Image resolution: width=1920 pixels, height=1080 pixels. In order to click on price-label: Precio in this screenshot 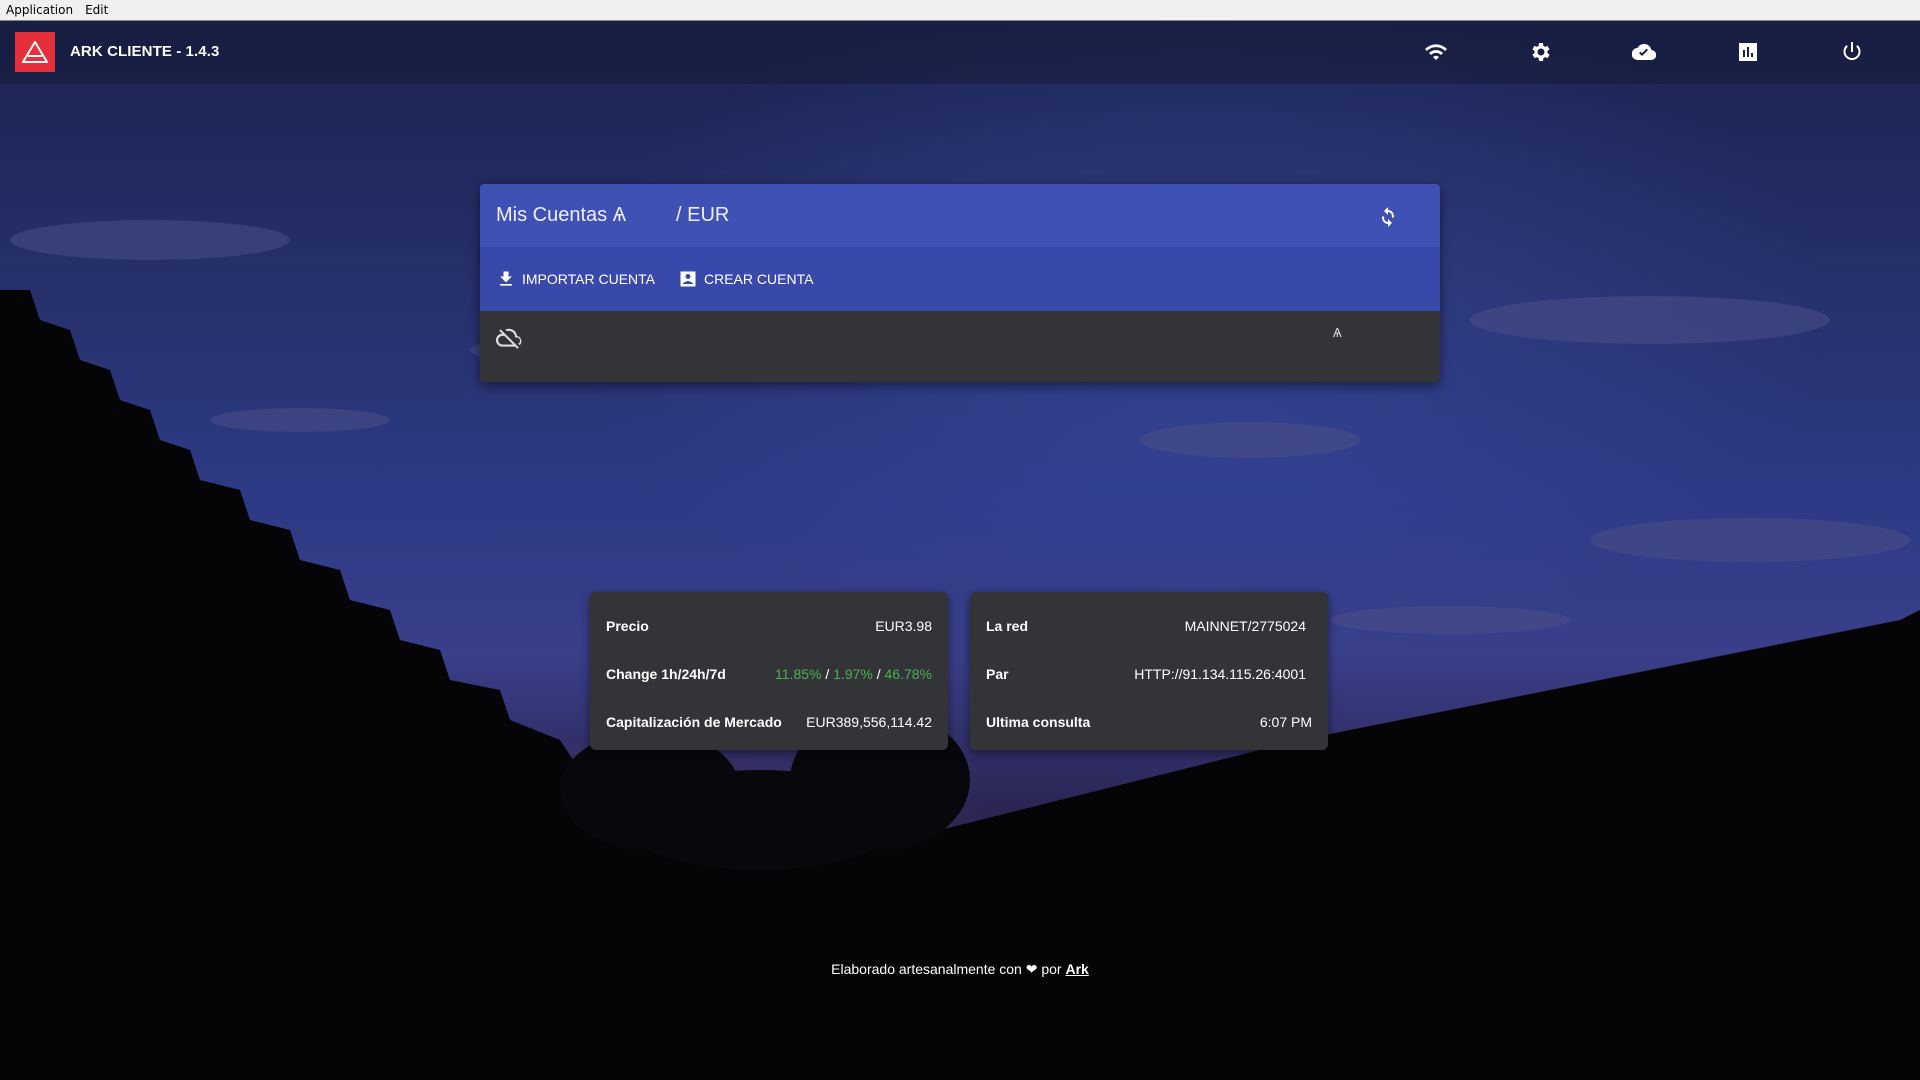, I will do `click(627, 626)`.